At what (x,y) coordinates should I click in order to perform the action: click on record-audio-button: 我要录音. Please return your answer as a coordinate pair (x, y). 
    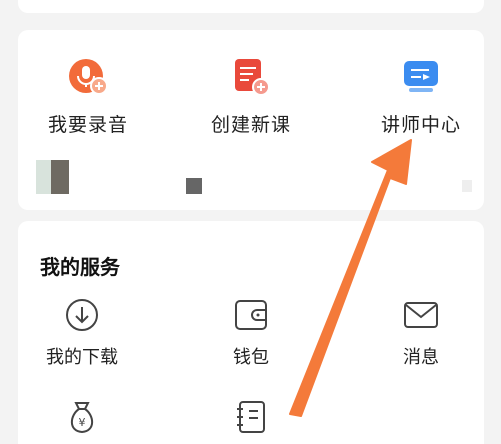
    Looking at the image, I should click on (88, 96).